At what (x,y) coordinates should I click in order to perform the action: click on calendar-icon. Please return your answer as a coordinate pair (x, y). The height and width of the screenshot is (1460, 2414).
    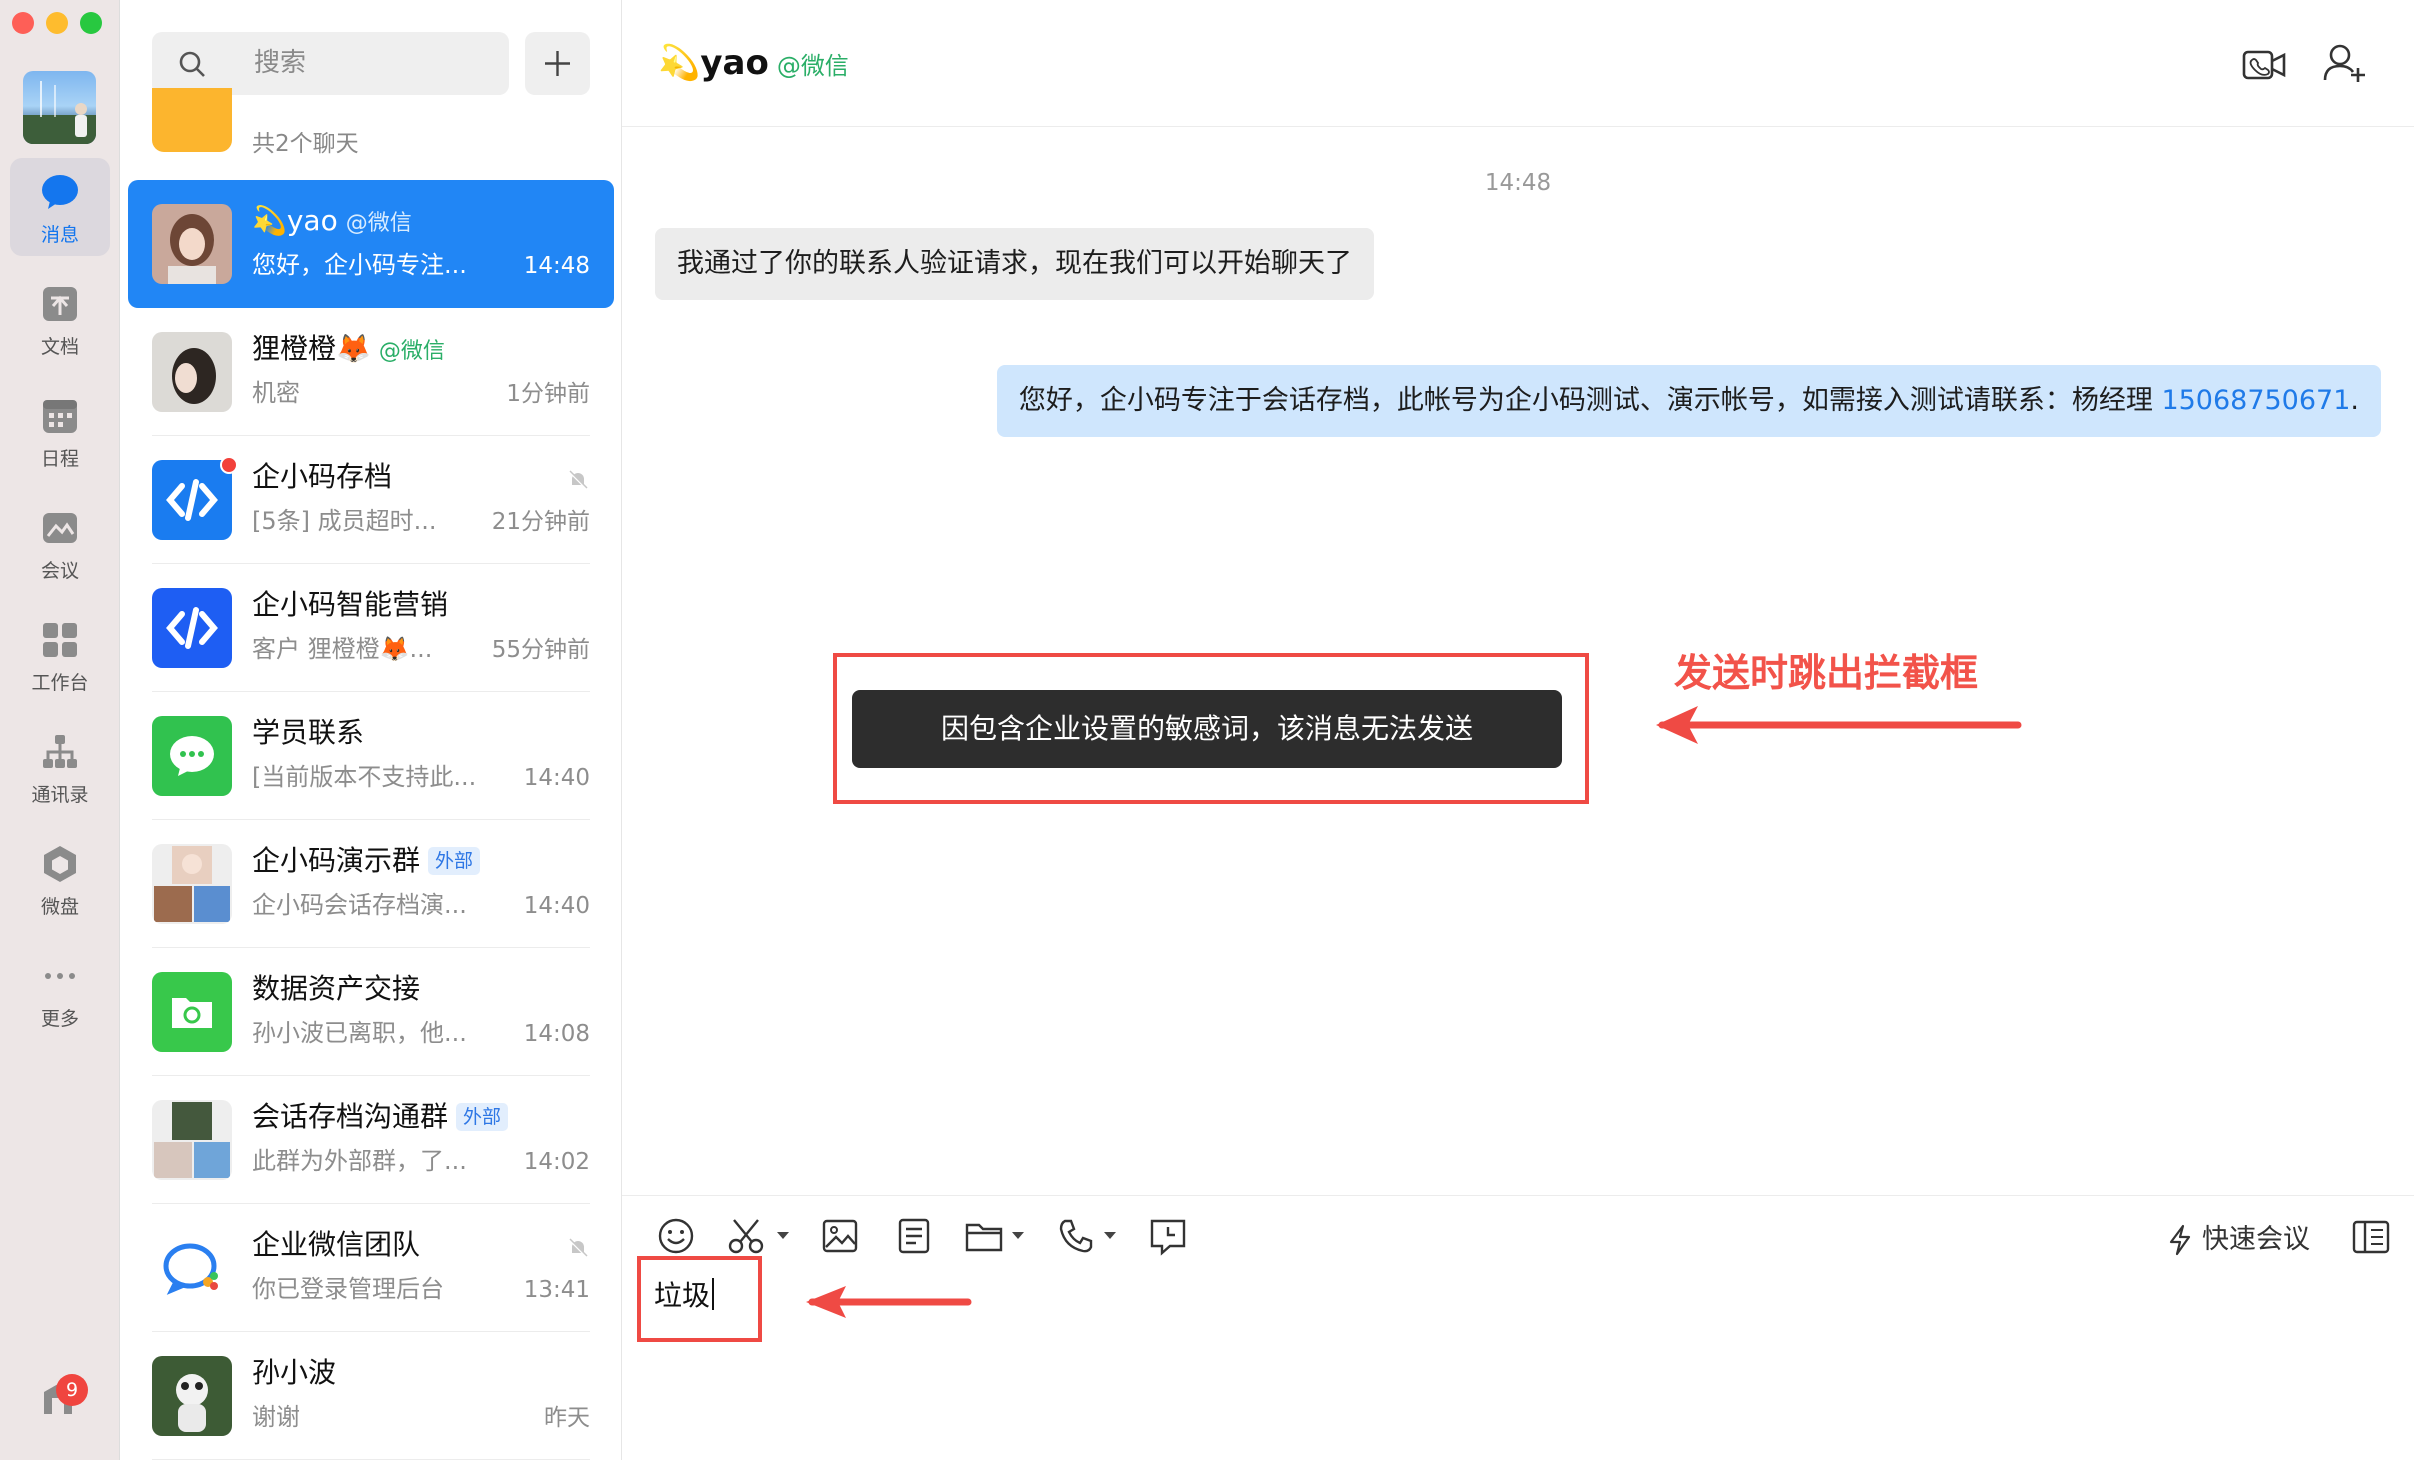
    Looking at the image, I should click on (60, 416).